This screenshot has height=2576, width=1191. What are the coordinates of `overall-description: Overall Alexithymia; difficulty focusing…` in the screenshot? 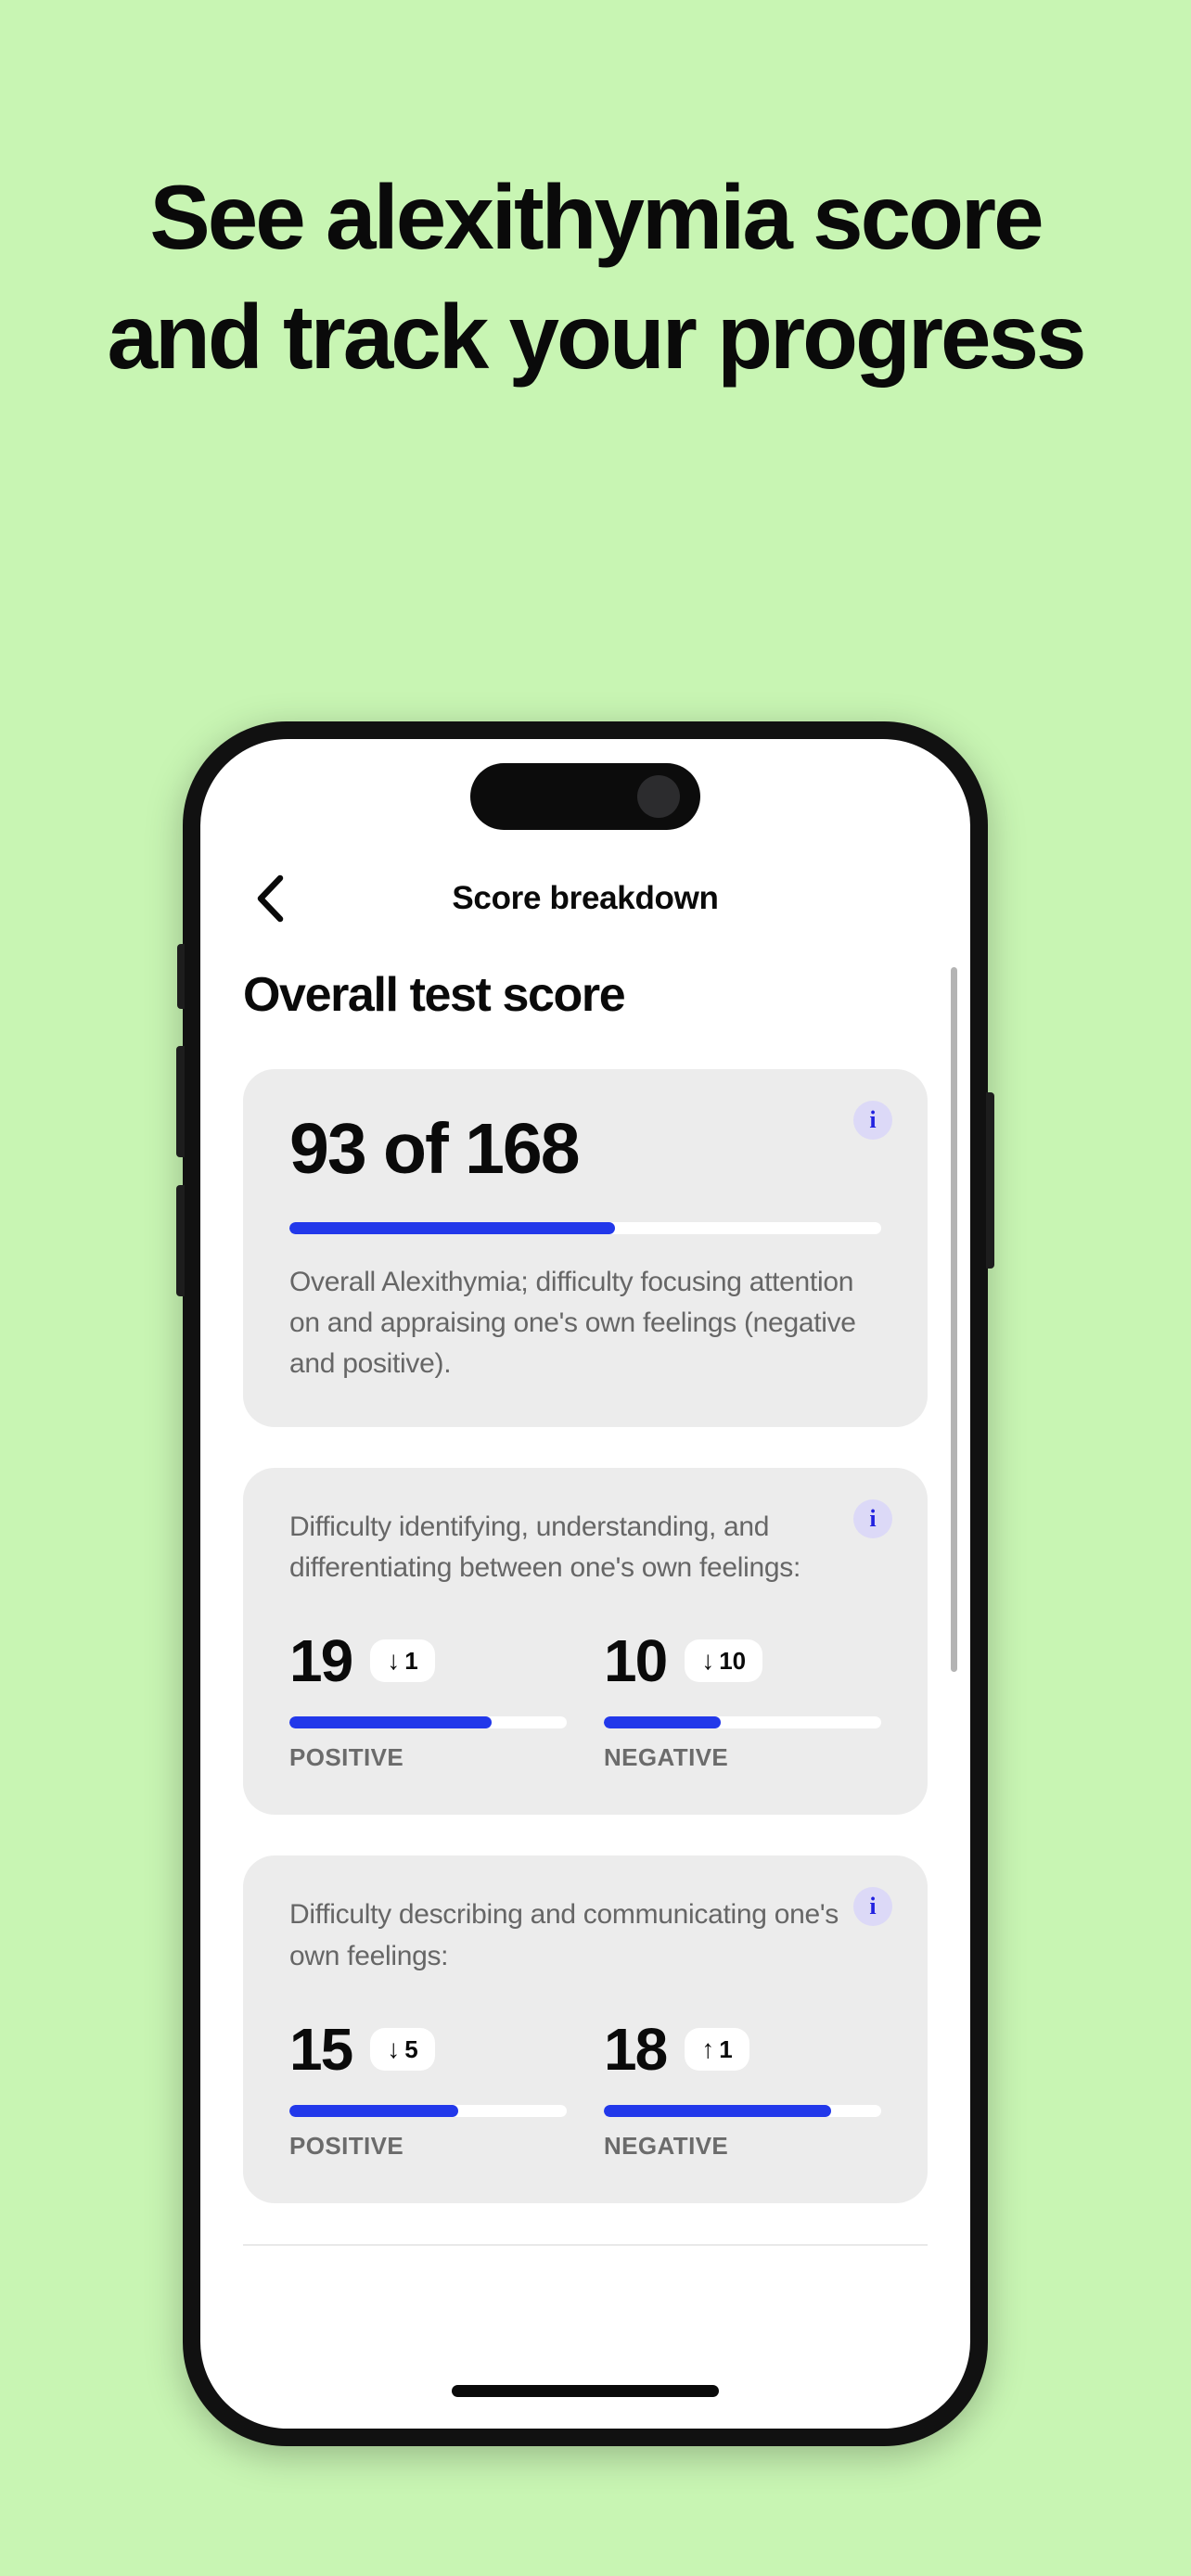 It's located at (572, 1324).